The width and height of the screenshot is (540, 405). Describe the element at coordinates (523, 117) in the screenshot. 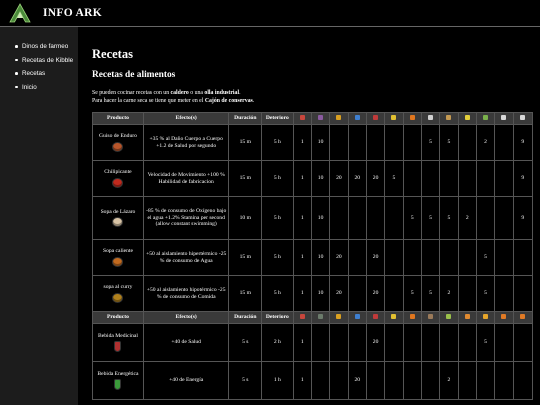

I see `water-icon` at that location.